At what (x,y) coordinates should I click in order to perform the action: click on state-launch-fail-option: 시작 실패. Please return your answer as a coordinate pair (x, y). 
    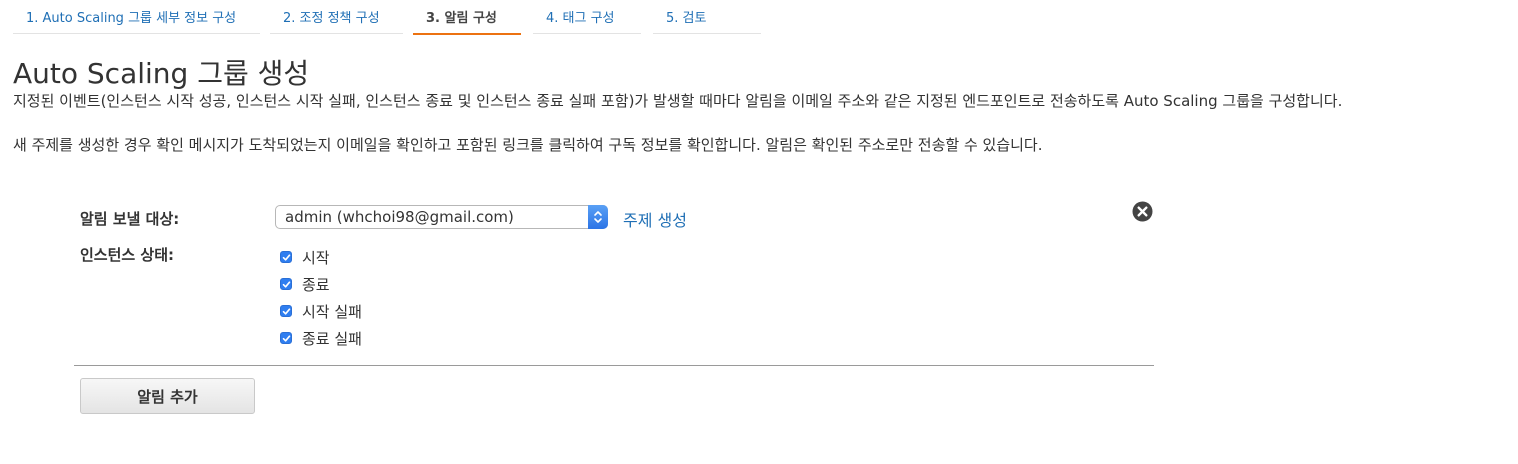
    Looking at the image, I should click on (321, 311).